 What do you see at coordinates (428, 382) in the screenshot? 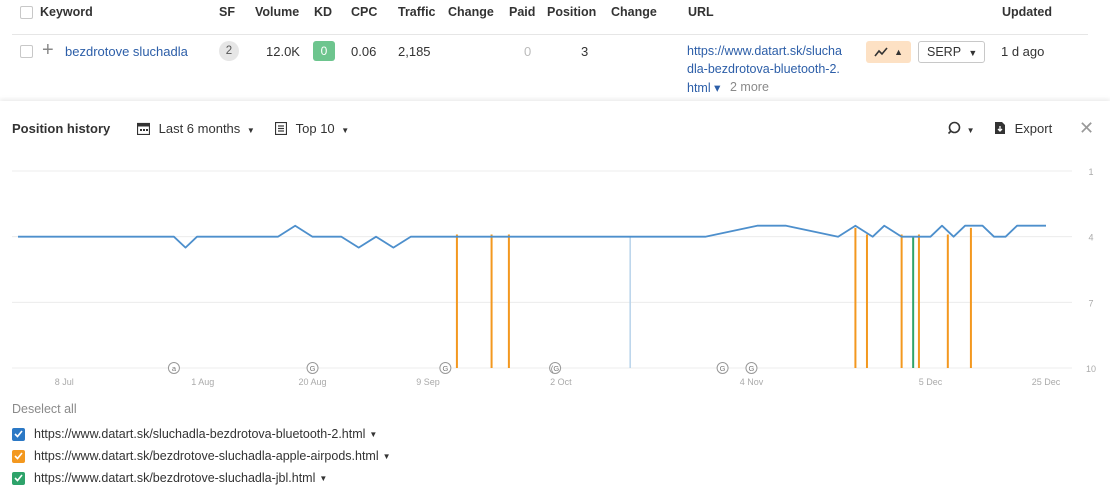
I see `x-tick-label: 9 Sep` at bounding box center [428, 382].